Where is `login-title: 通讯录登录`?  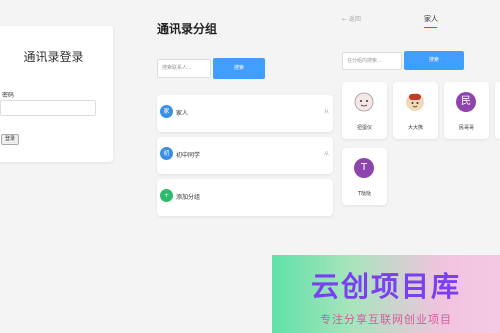
login-title: 通讯录登录 is located at coordinates (53, 57).